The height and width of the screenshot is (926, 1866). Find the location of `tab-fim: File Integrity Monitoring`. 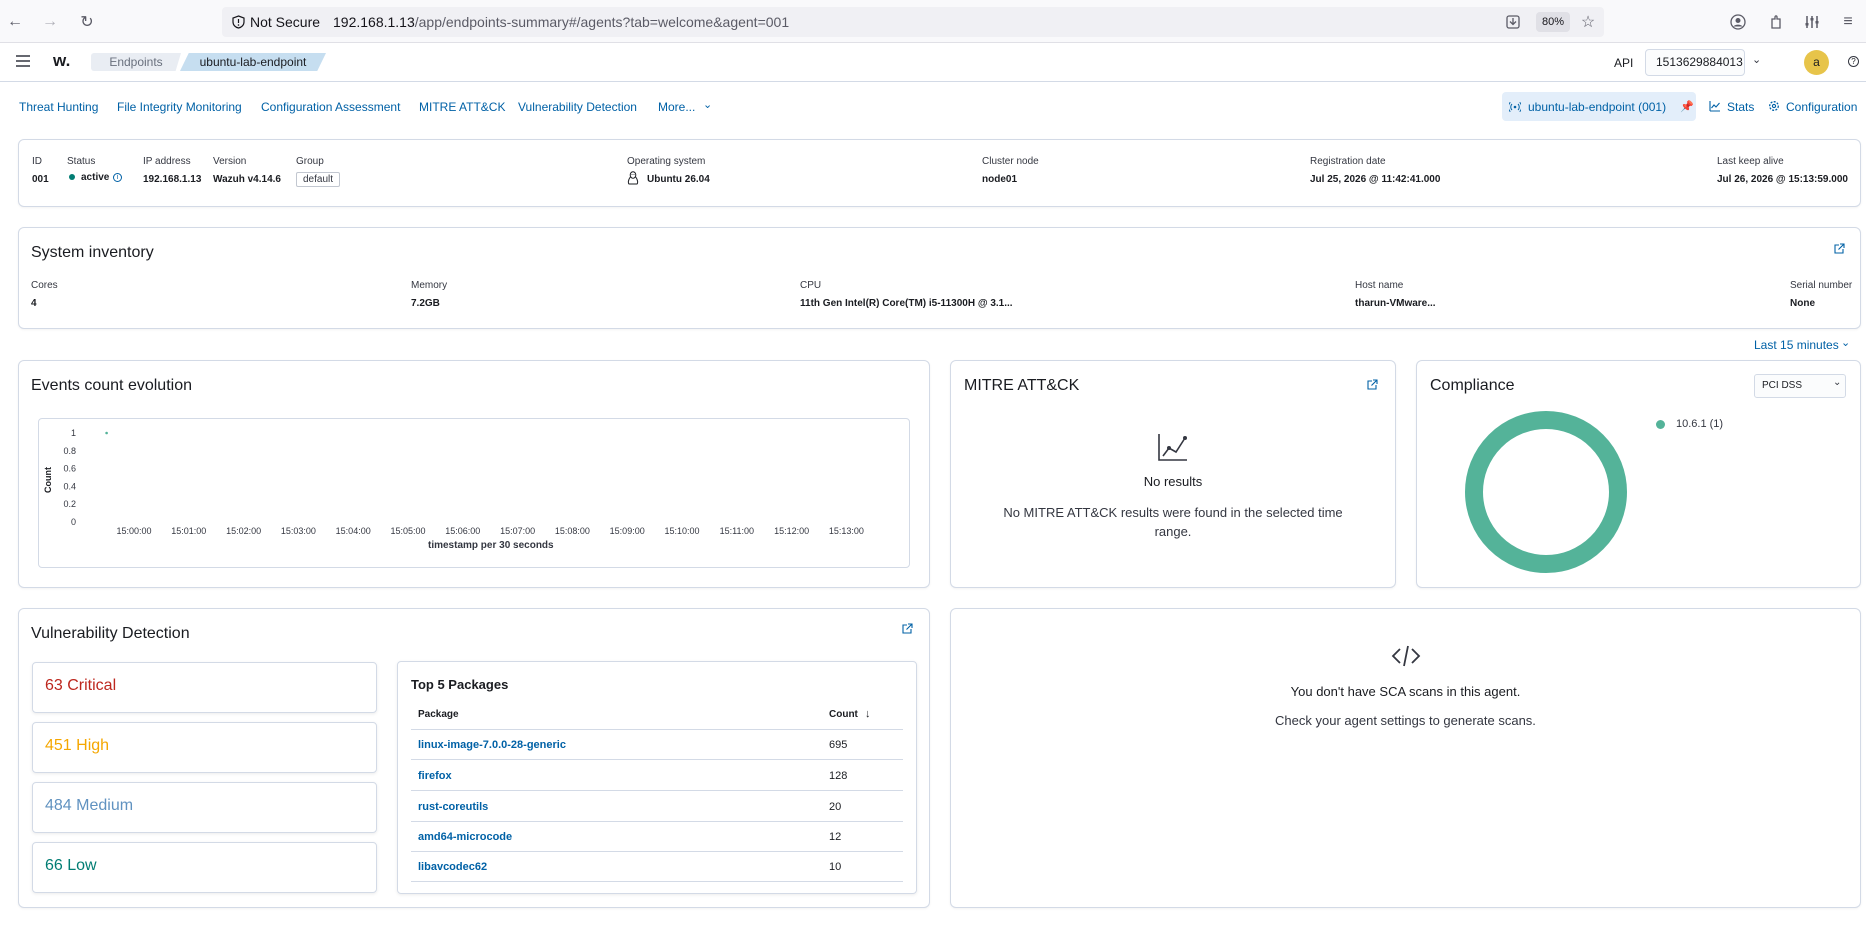

tab-fim: File Integrity Monitoring is located at coordinates (179, 107).